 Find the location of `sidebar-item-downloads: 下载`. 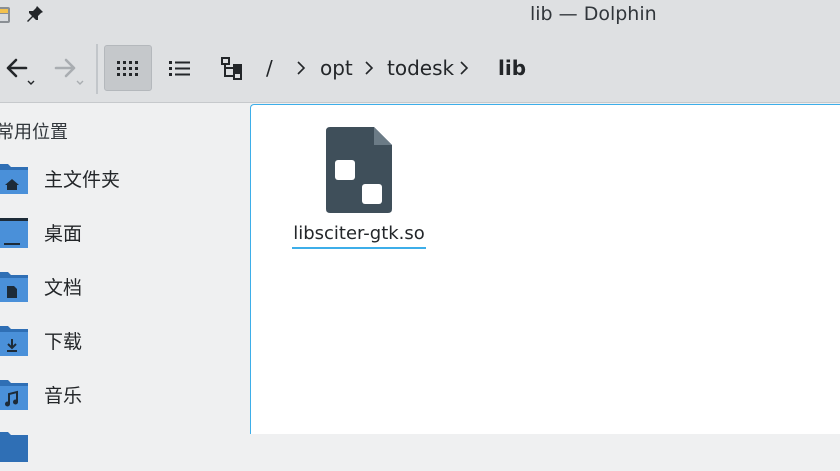

sidebar-item-downloads: 下载 is located at coordinates (124, 341).